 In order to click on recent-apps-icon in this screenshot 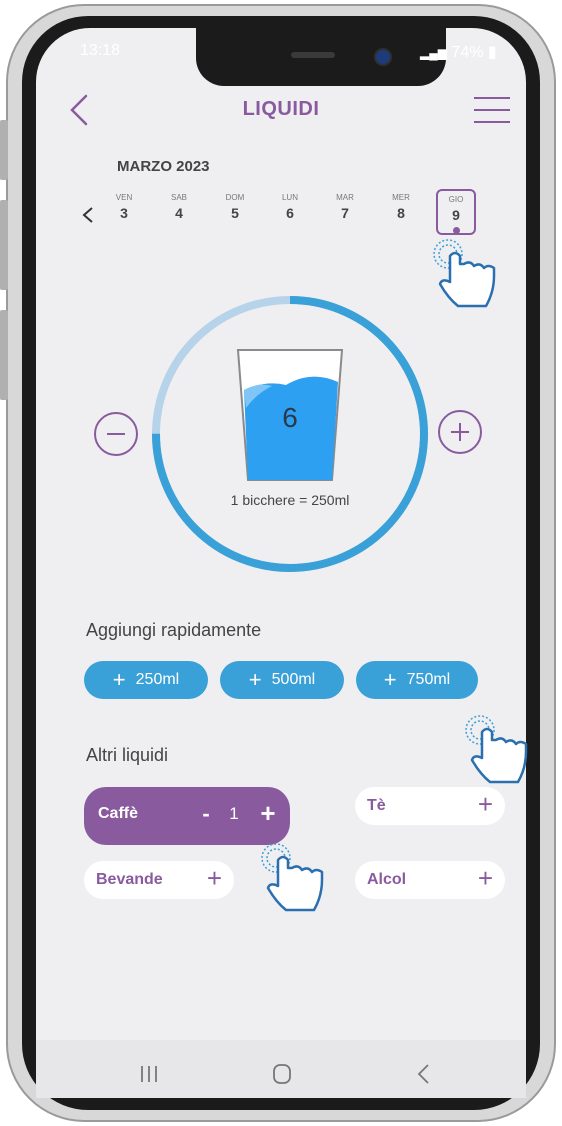, I will do `click(149, 1074)`.